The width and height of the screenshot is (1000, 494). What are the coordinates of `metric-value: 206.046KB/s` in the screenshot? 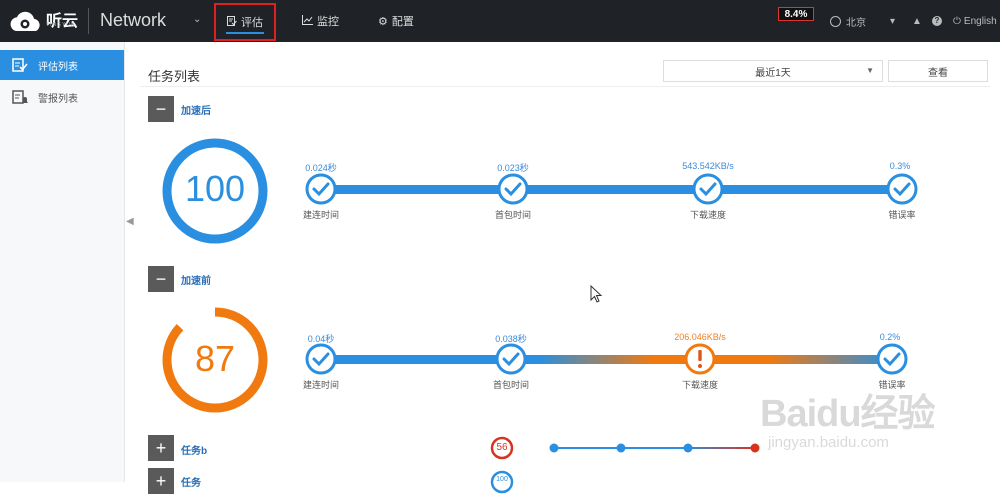 It's located at (700, 337).